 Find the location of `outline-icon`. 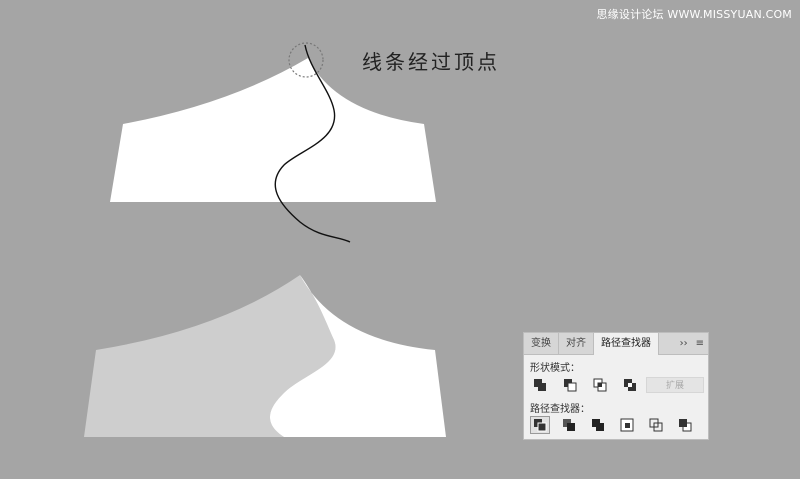

outline-icon is located at coordinates (656, 425).